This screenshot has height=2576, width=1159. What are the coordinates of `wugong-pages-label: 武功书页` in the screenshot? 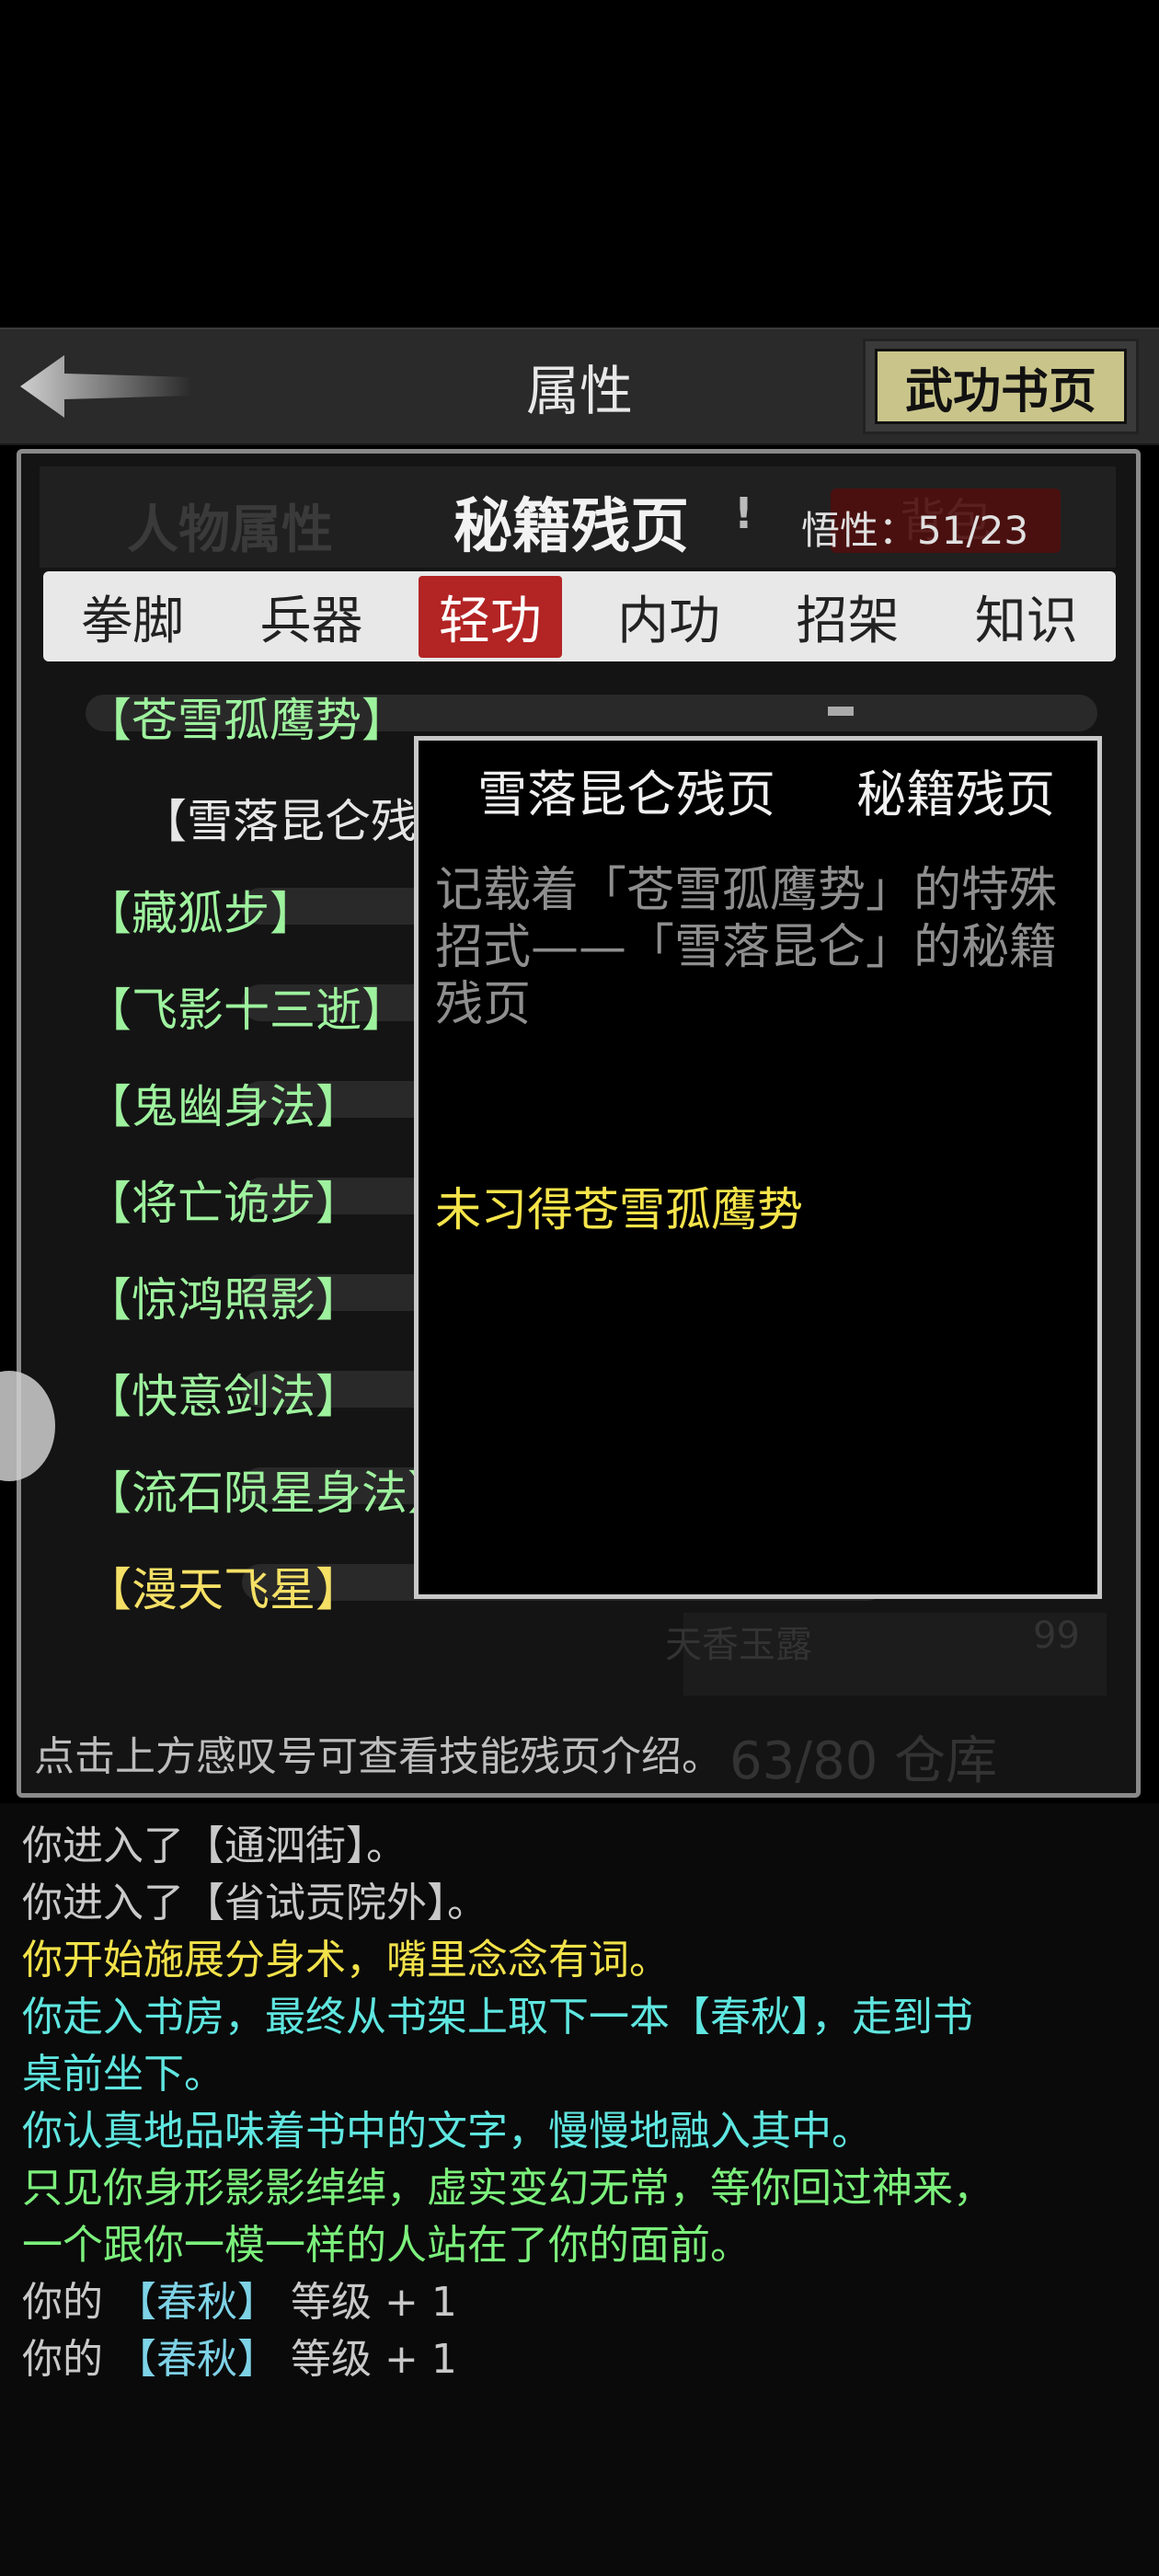 It's located at (1001, 386).